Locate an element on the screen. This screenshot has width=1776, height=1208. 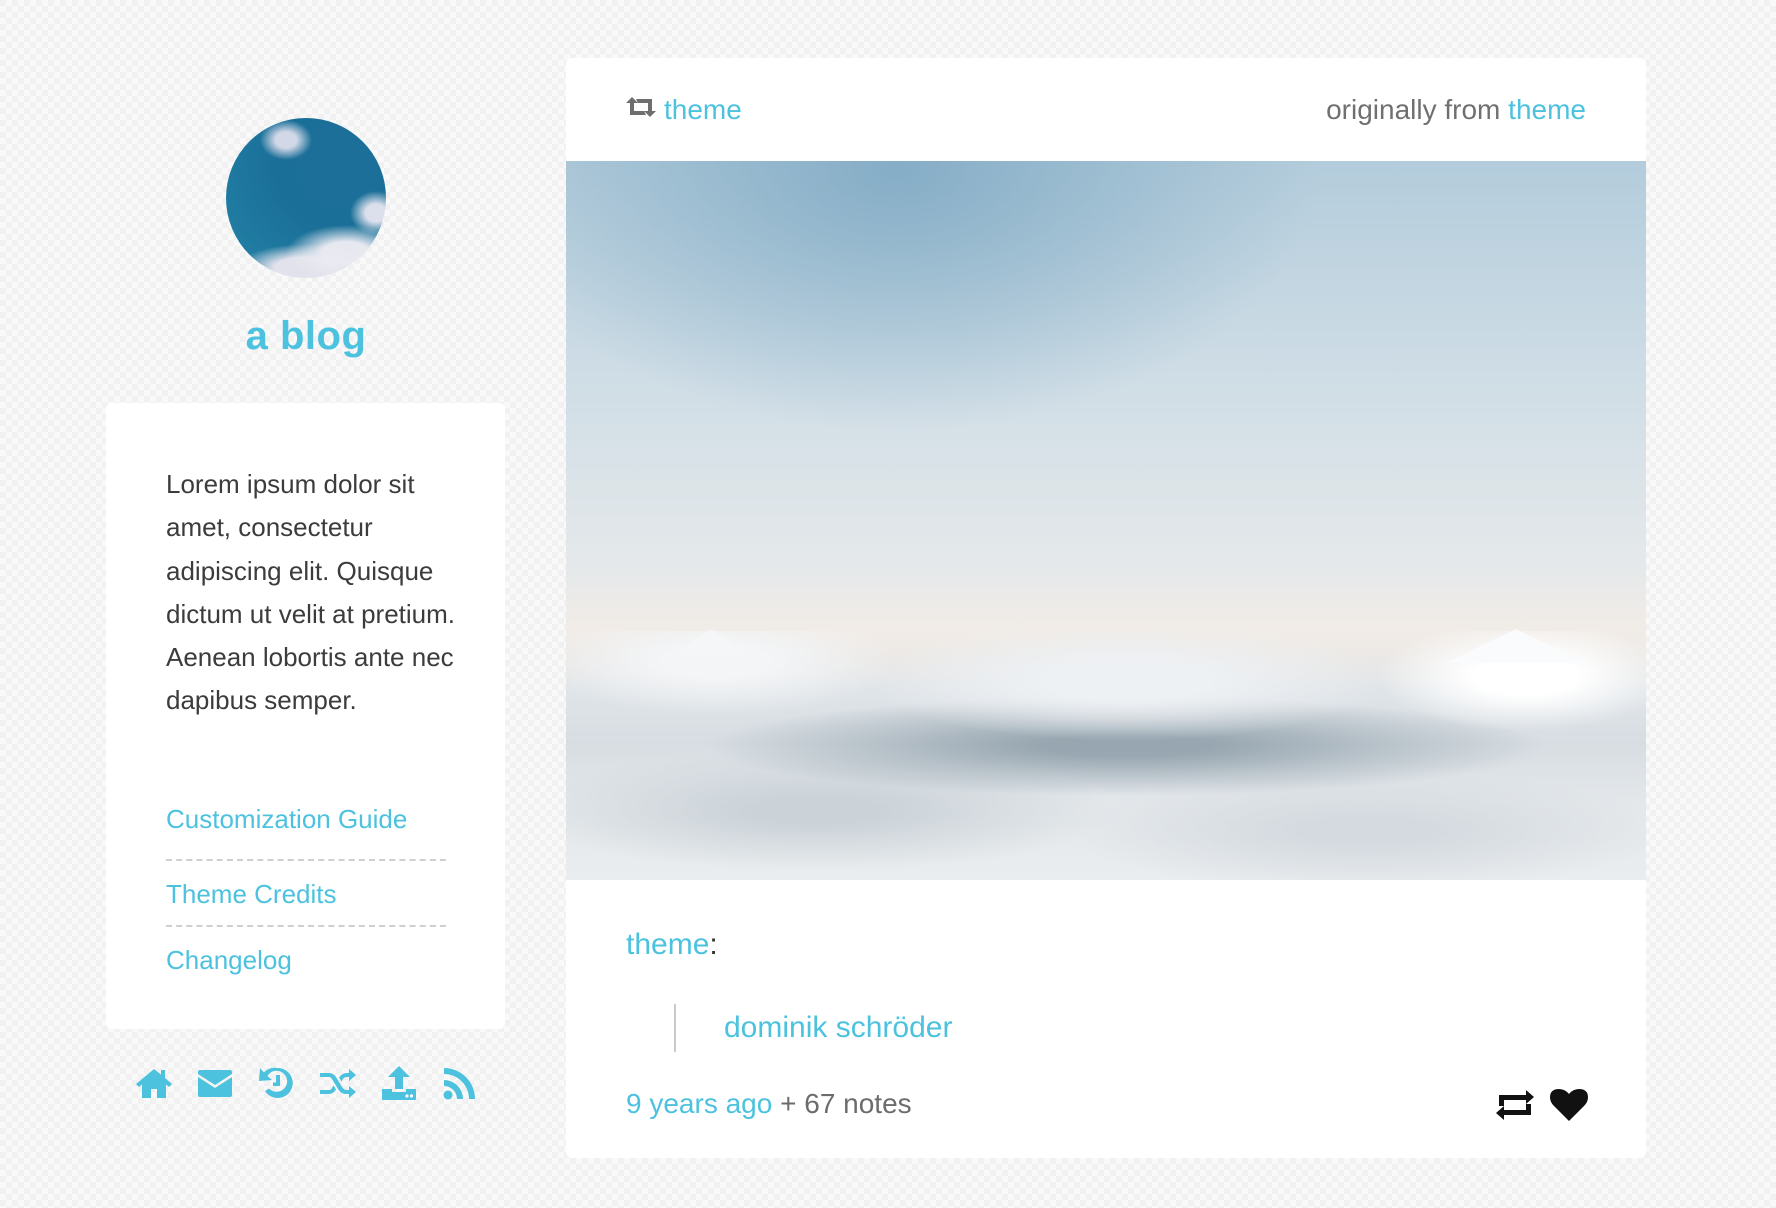
photo-peak-left is located at coordinates (711, 642).